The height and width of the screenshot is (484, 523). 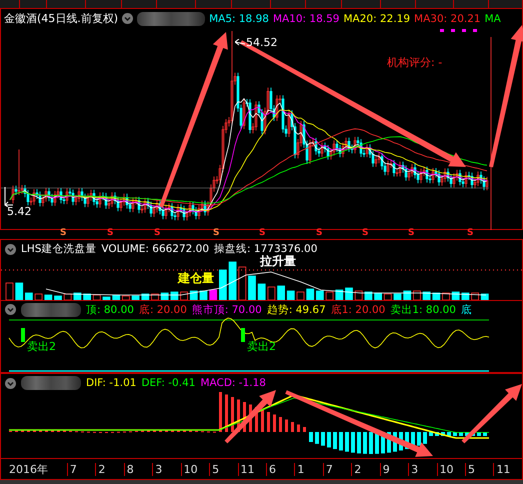 I want to click on axis-label: 6, so click(x=280, y=469).